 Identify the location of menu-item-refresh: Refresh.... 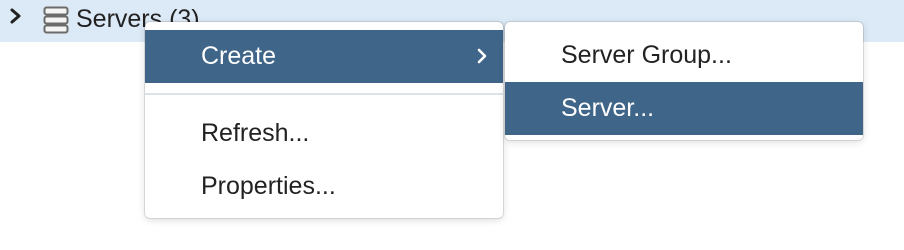
(324, 133).